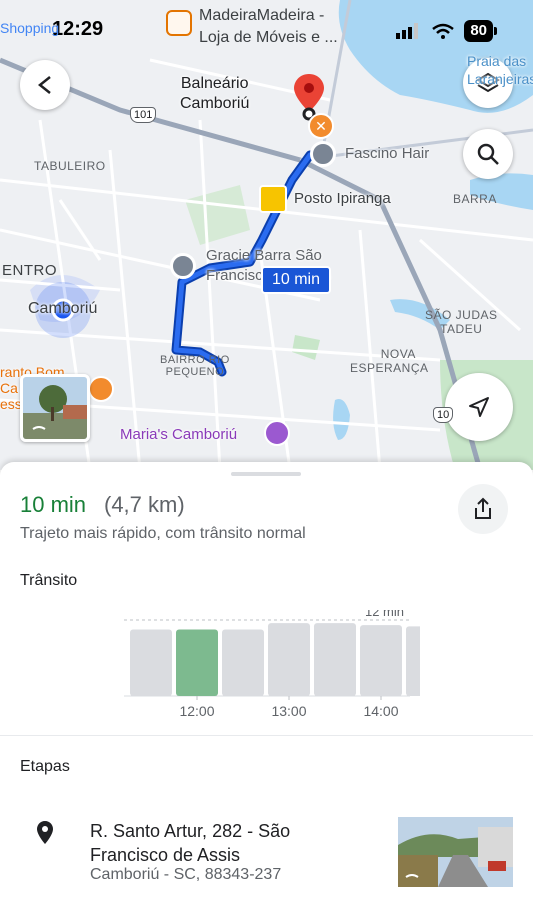 The height and width of the screenshot is (900, 533). Describe the element at coordinates (243, 662) in the screenshot. I see `chart-bar-12:30` at that location.